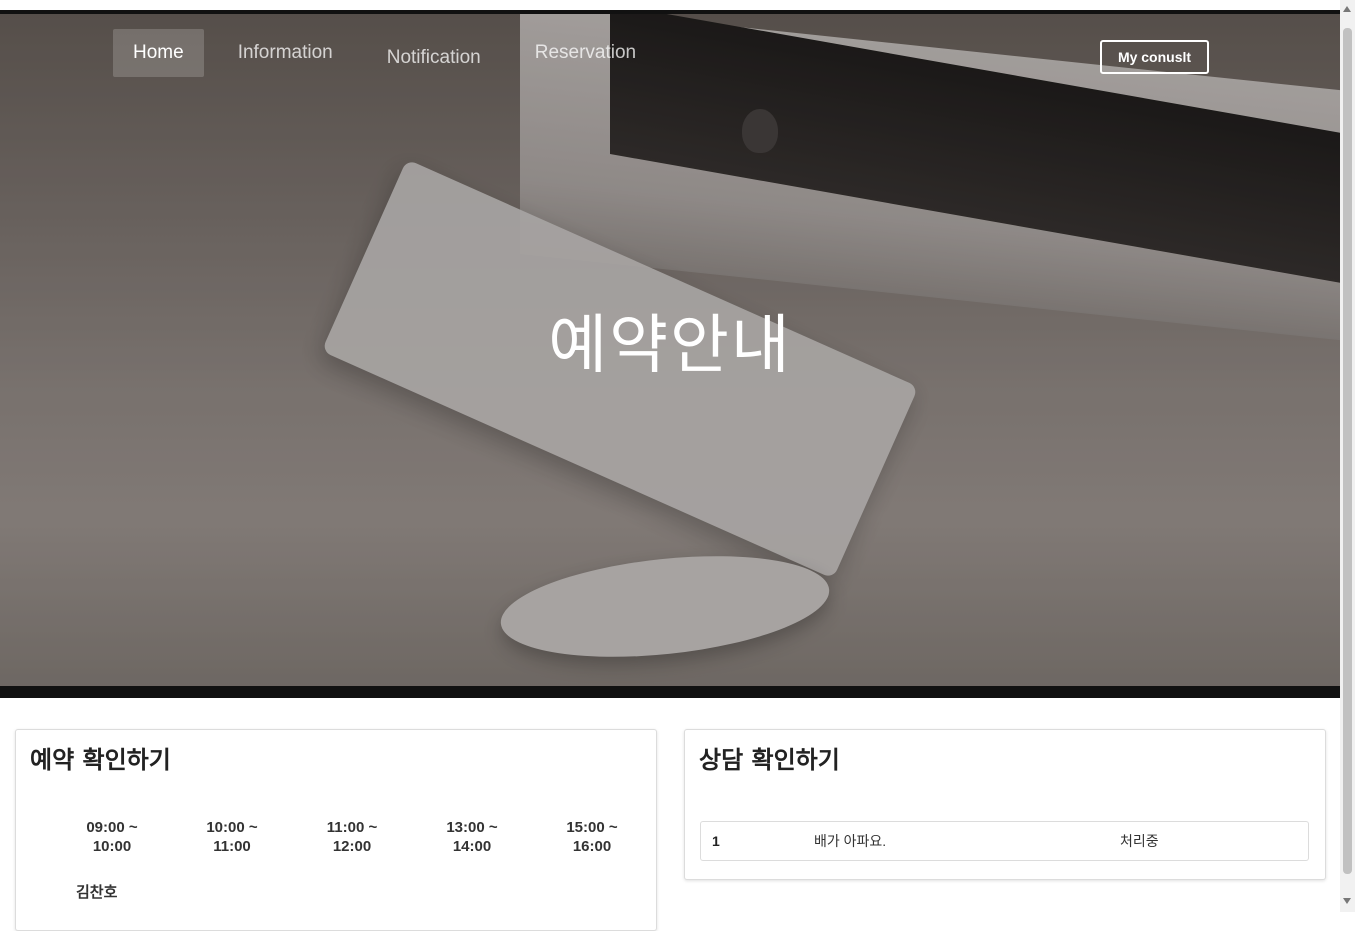 This screenshot has height=931, width=1355. I want to click on reservation-title: 예약 확인하기, so click(100, 760).